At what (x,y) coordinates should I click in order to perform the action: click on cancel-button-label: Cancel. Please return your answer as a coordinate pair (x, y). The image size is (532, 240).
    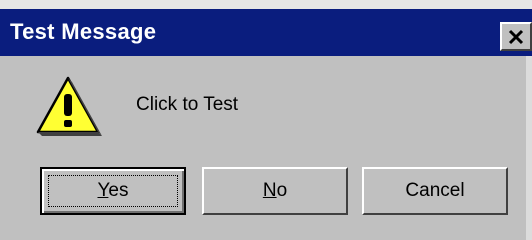
    Looking at the image, I should click on (435, 190).